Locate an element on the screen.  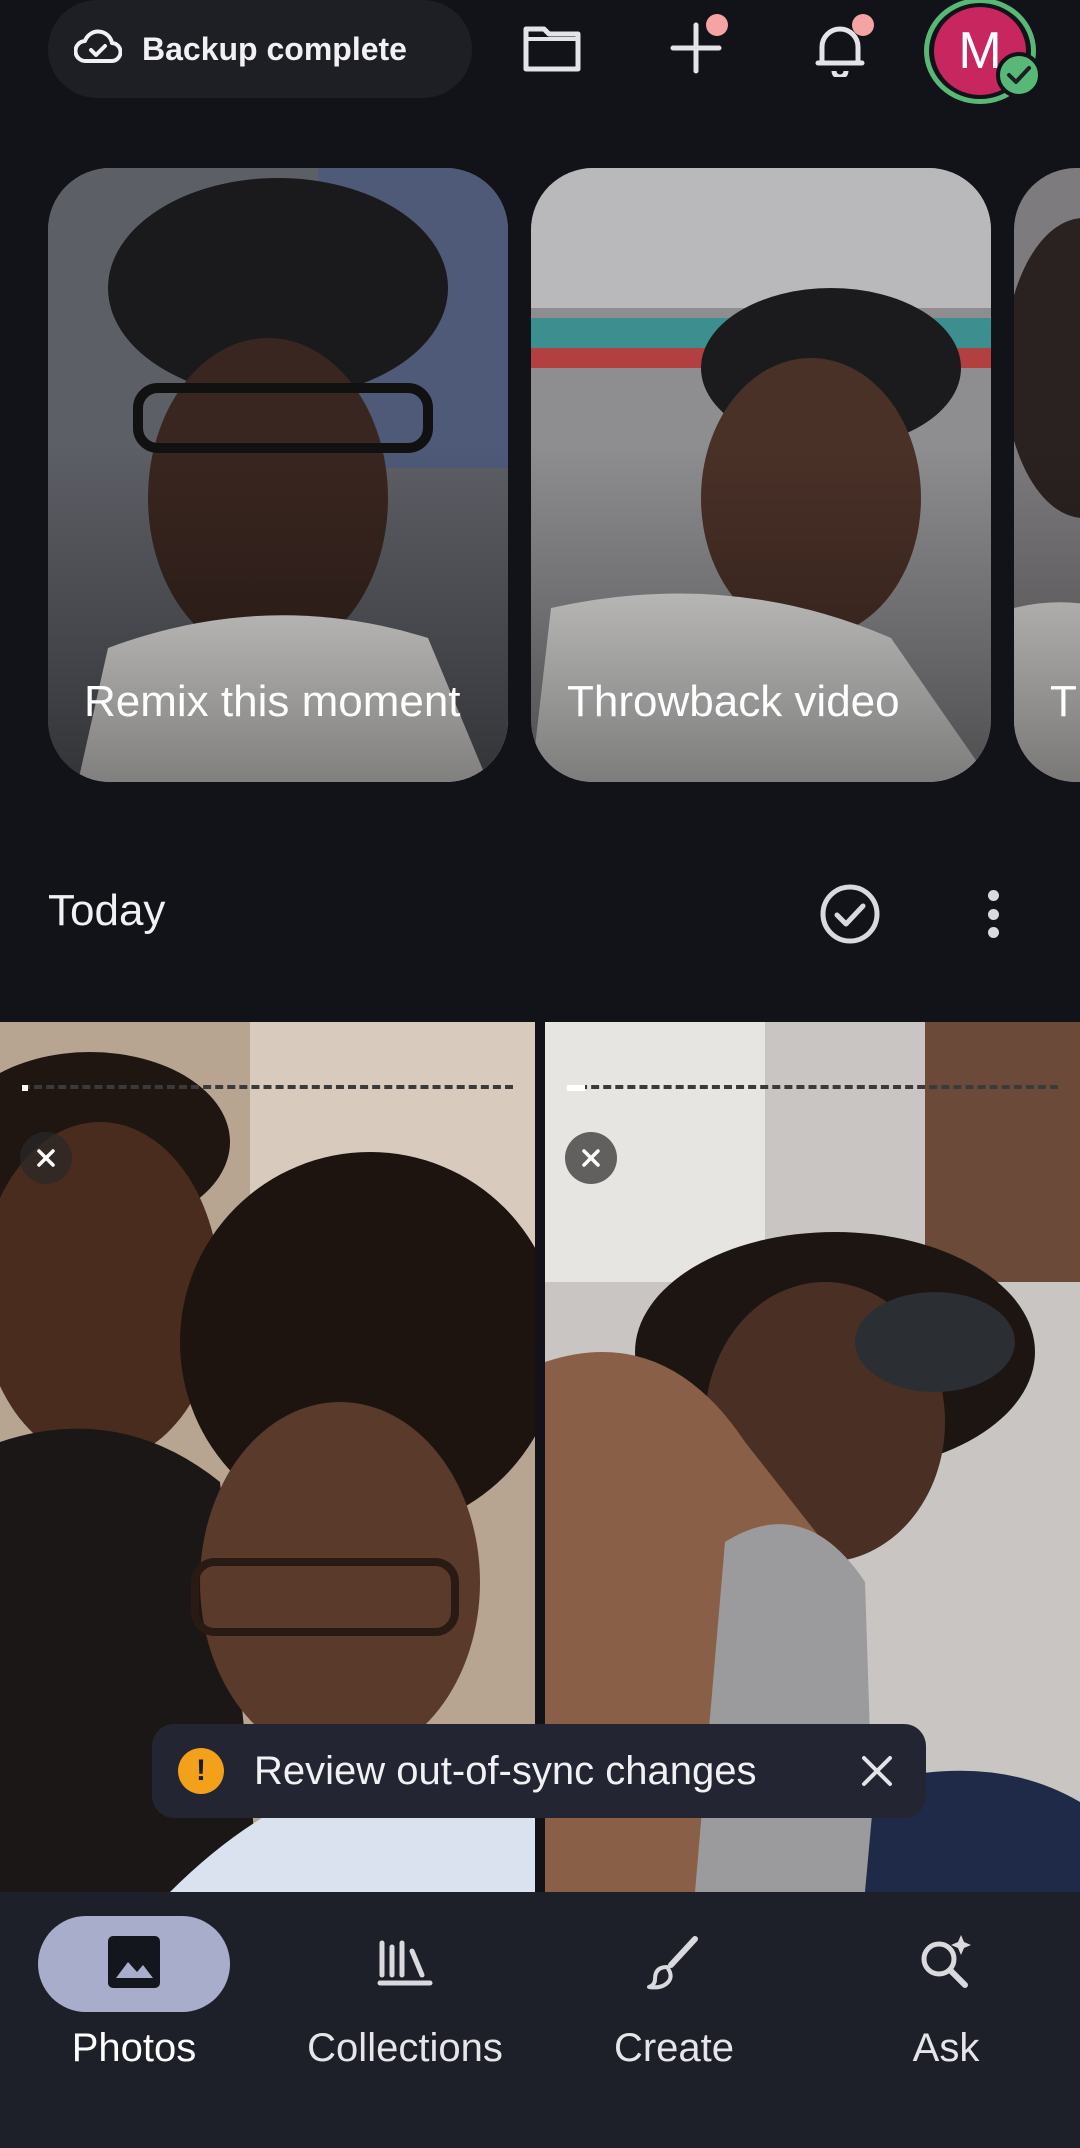
nav-item-ask: Ask is located at coordinates (946, 2001).